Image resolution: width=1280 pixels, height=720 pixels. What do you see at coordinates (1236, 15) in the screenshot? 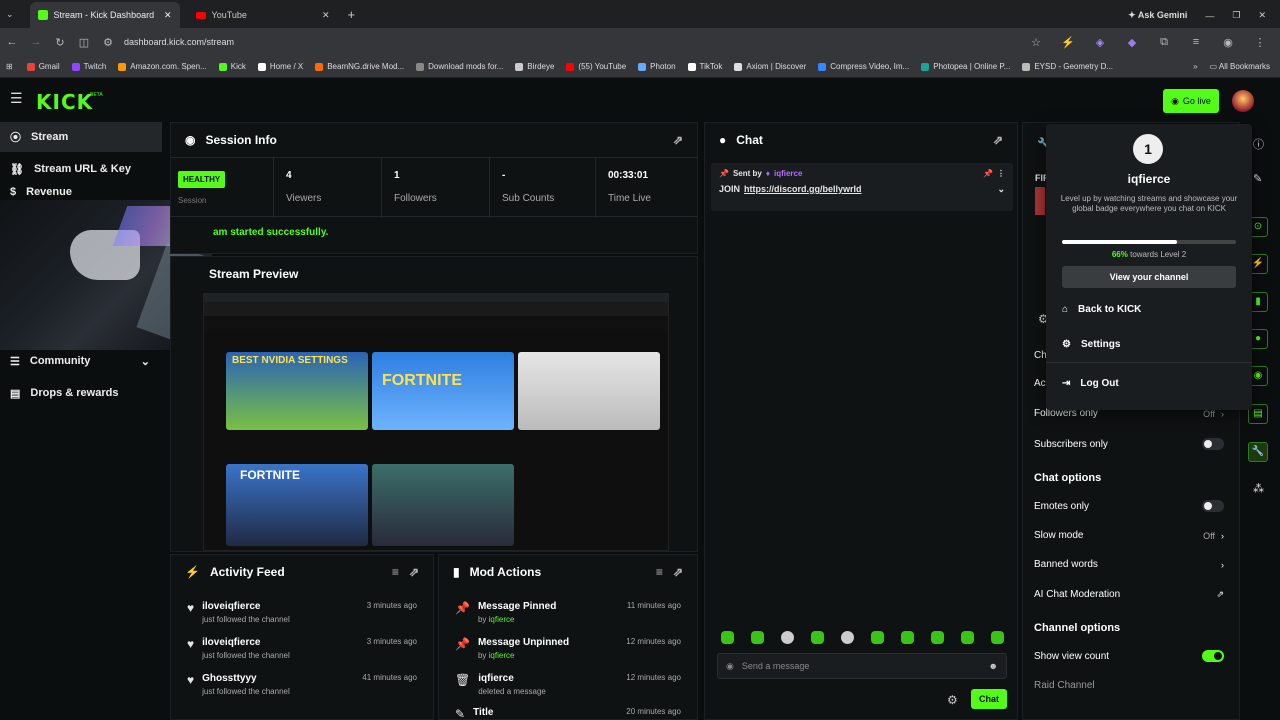
I see `maximize-icon: ❐` at bounding box center [1236, 15].